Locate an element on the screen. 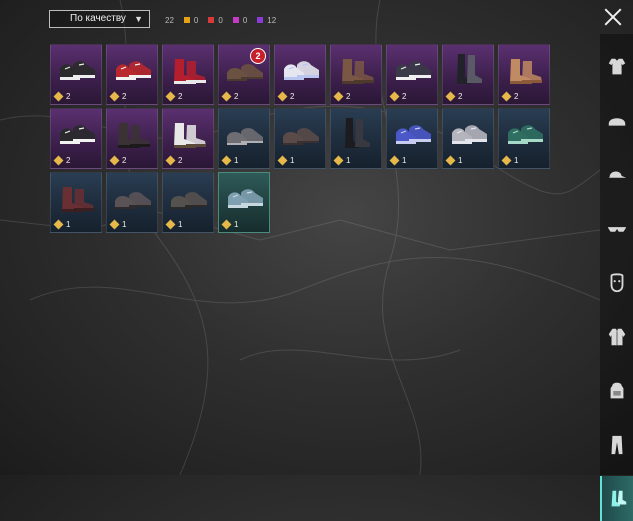 This screenshot has width=633, height=521. sort-label: По качеству is located at coordinates (98, 18).